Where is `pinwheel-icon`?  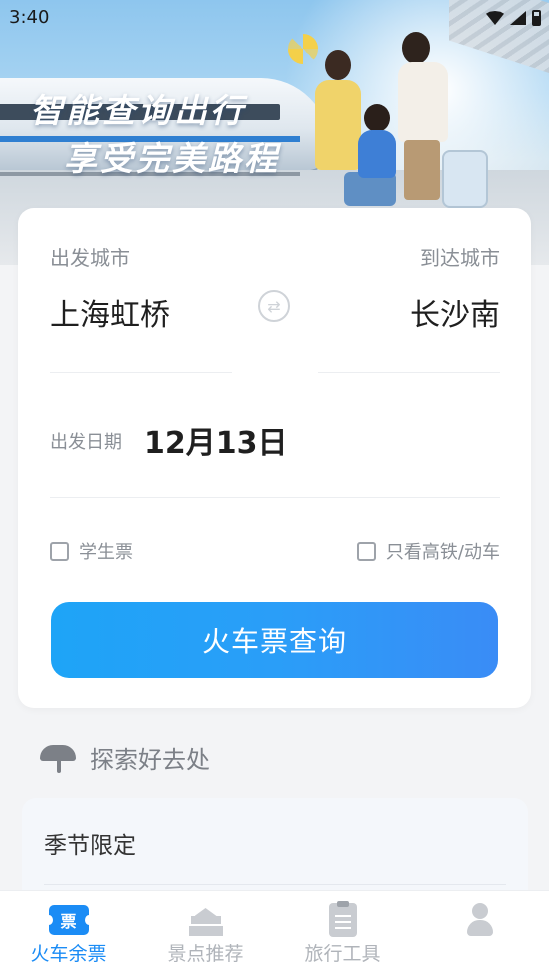
pinwheel-icon is located at coordinates (303, 49).